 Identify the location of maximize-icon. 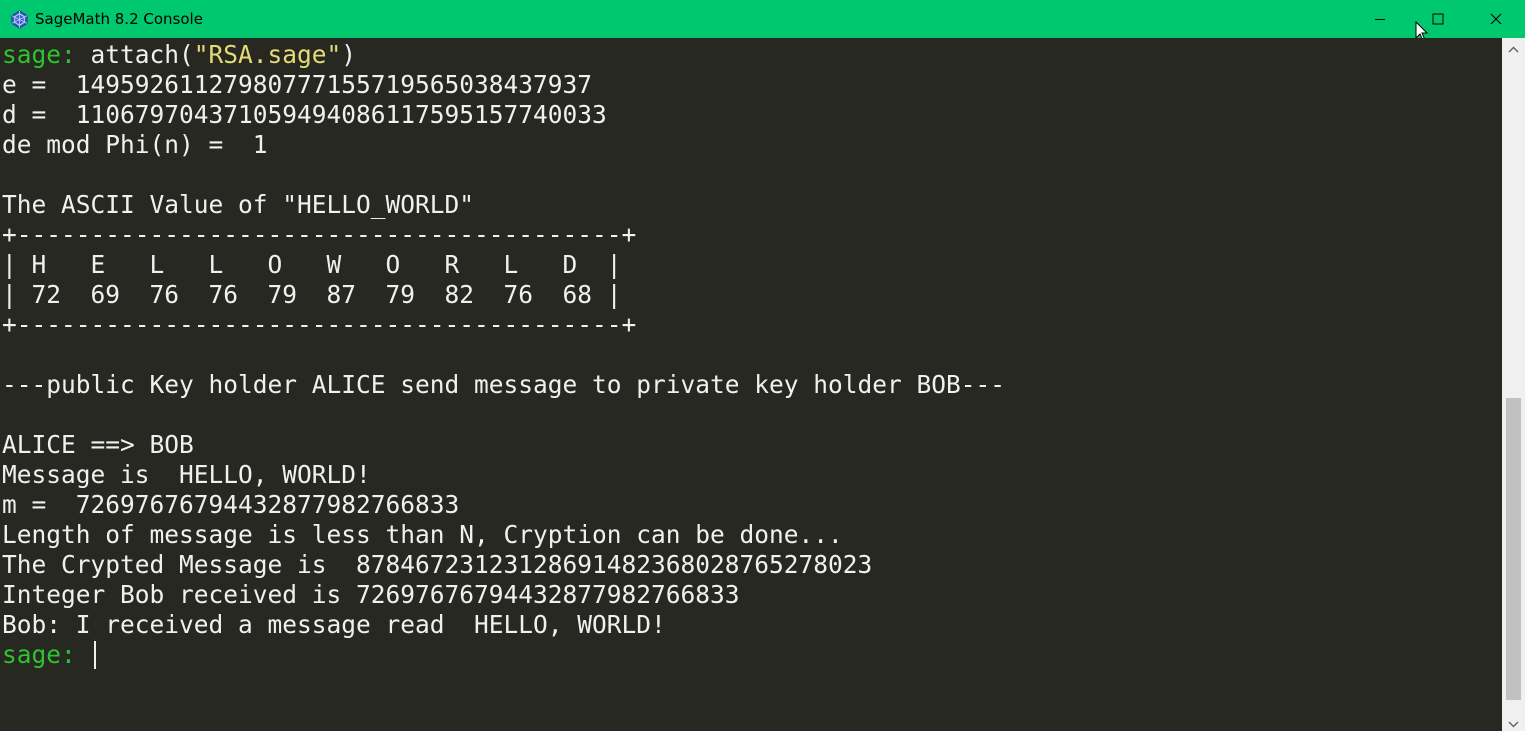
(1438, 19).